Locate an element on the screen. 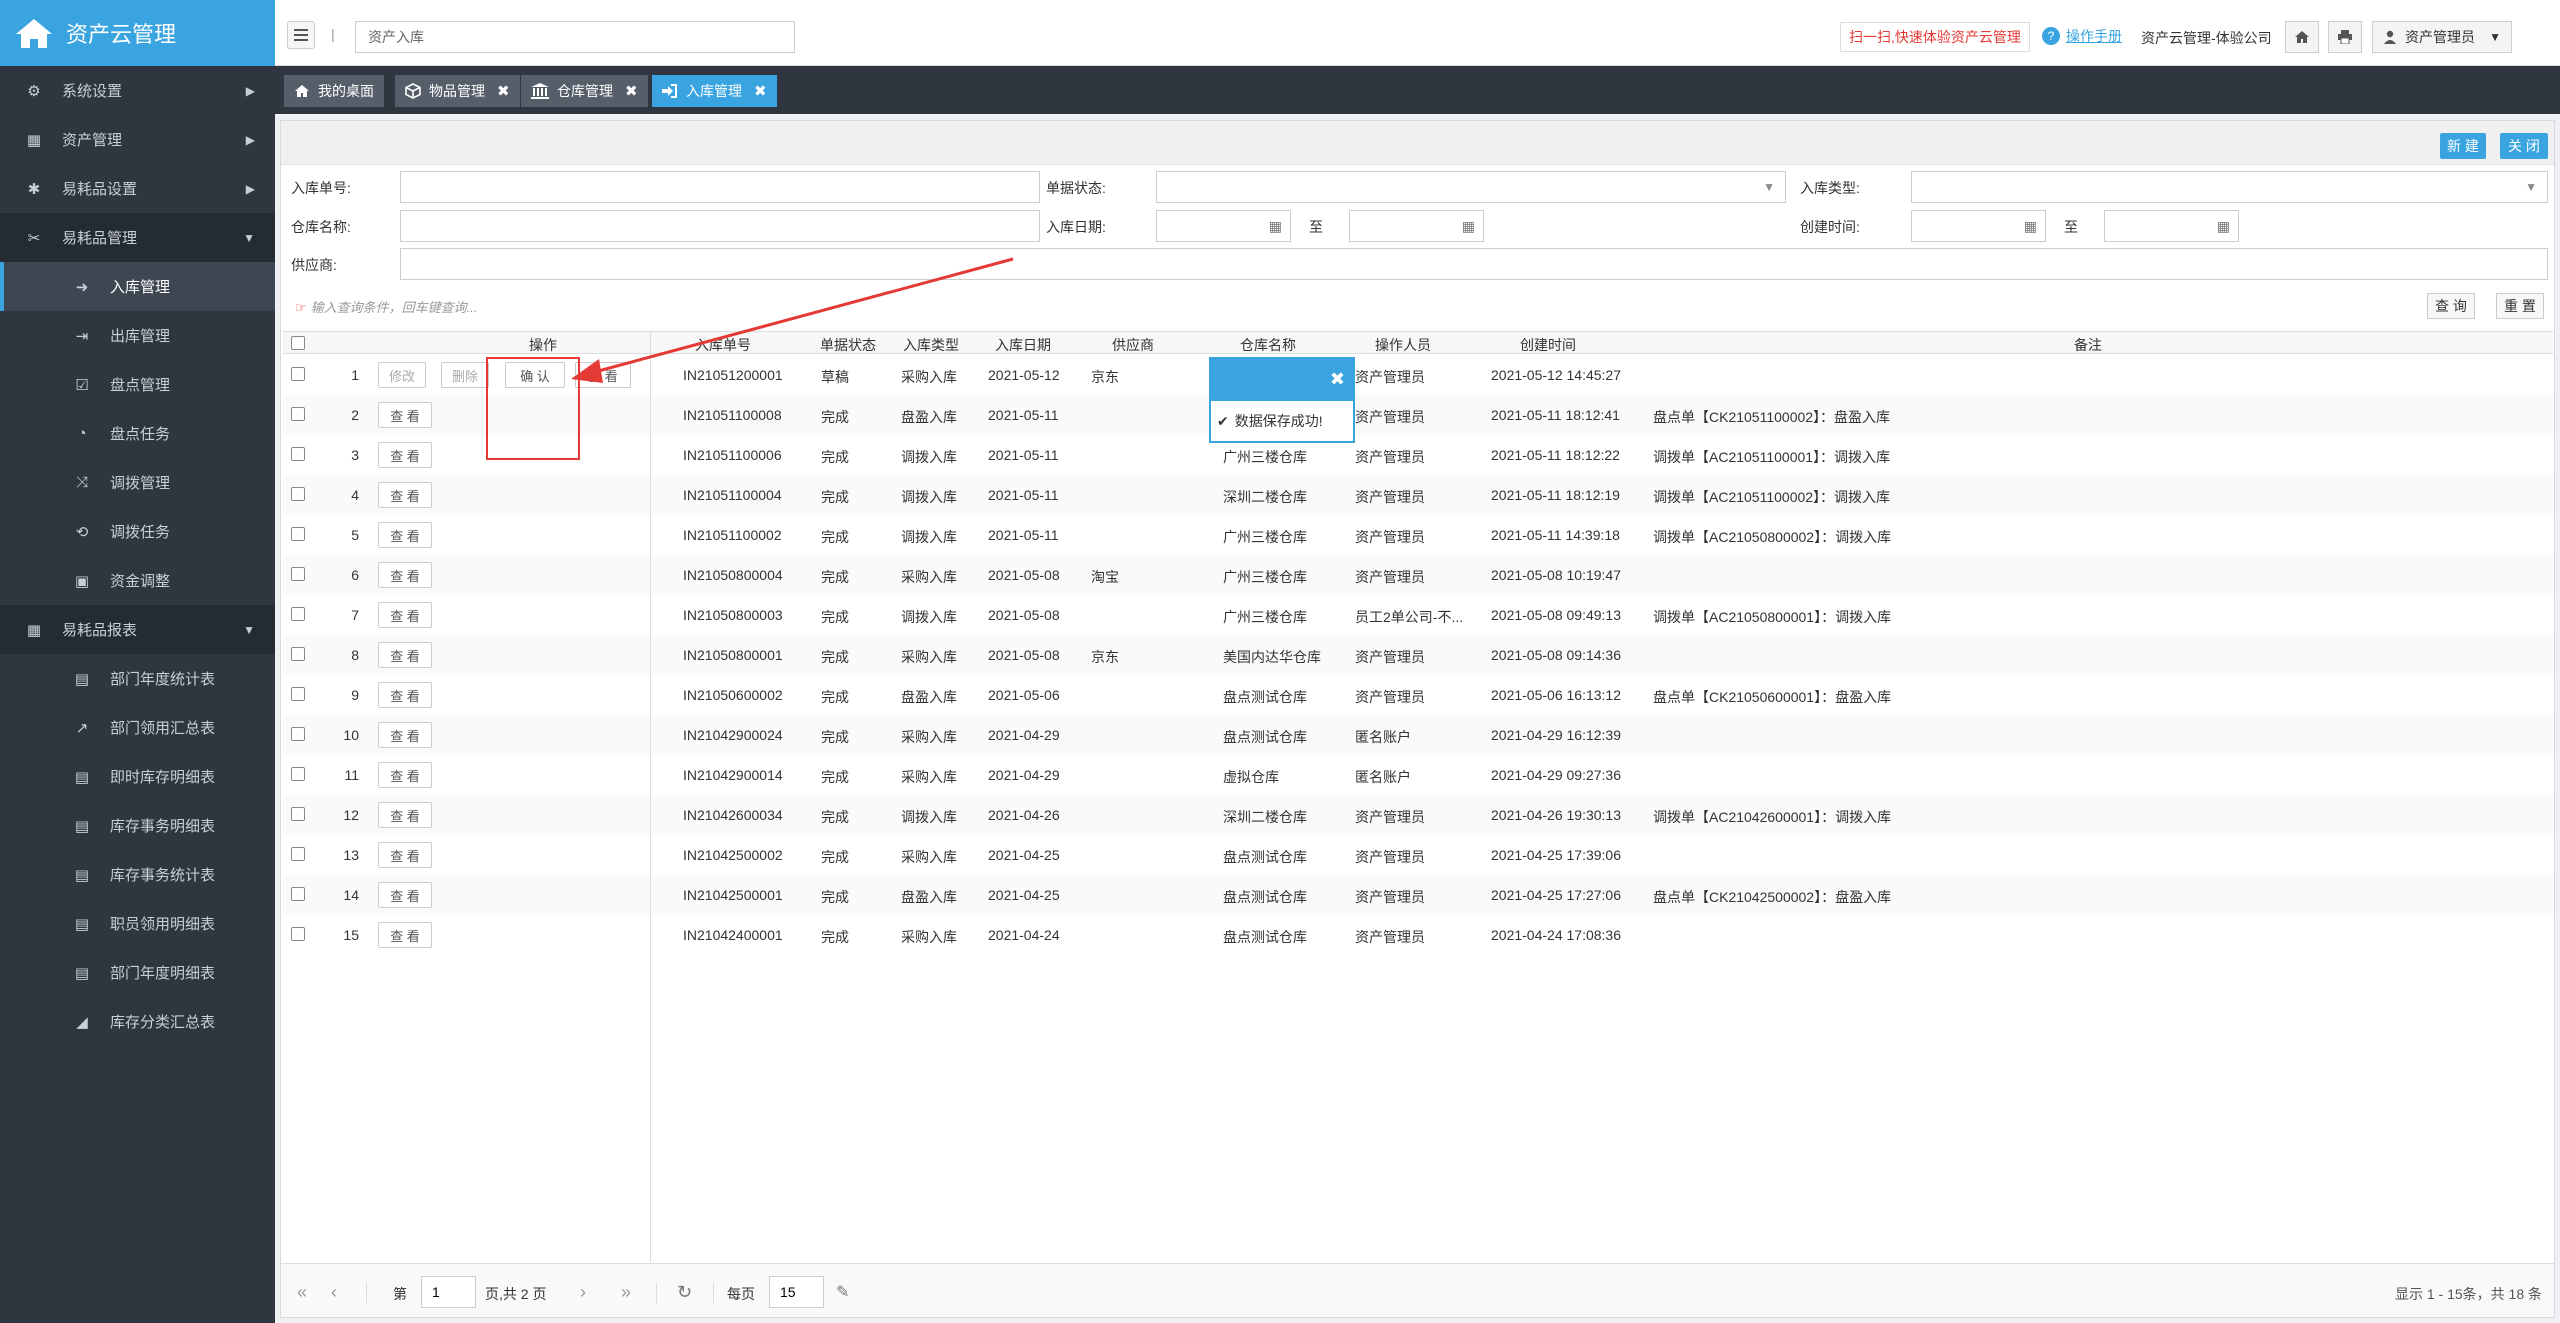 The image size is (2560, 1323). warehouse-input is located at coordinates (720, 226).